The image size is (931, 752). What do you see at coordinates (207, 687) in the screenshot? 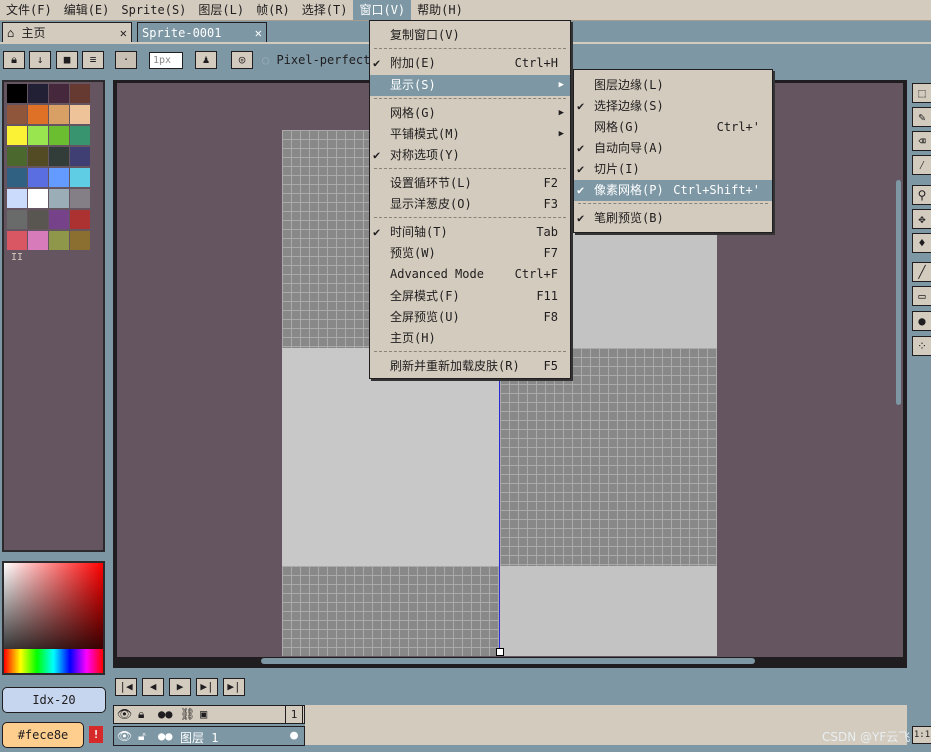
I see `next-frame-button: ▶|` at bounding box center [207, 687].